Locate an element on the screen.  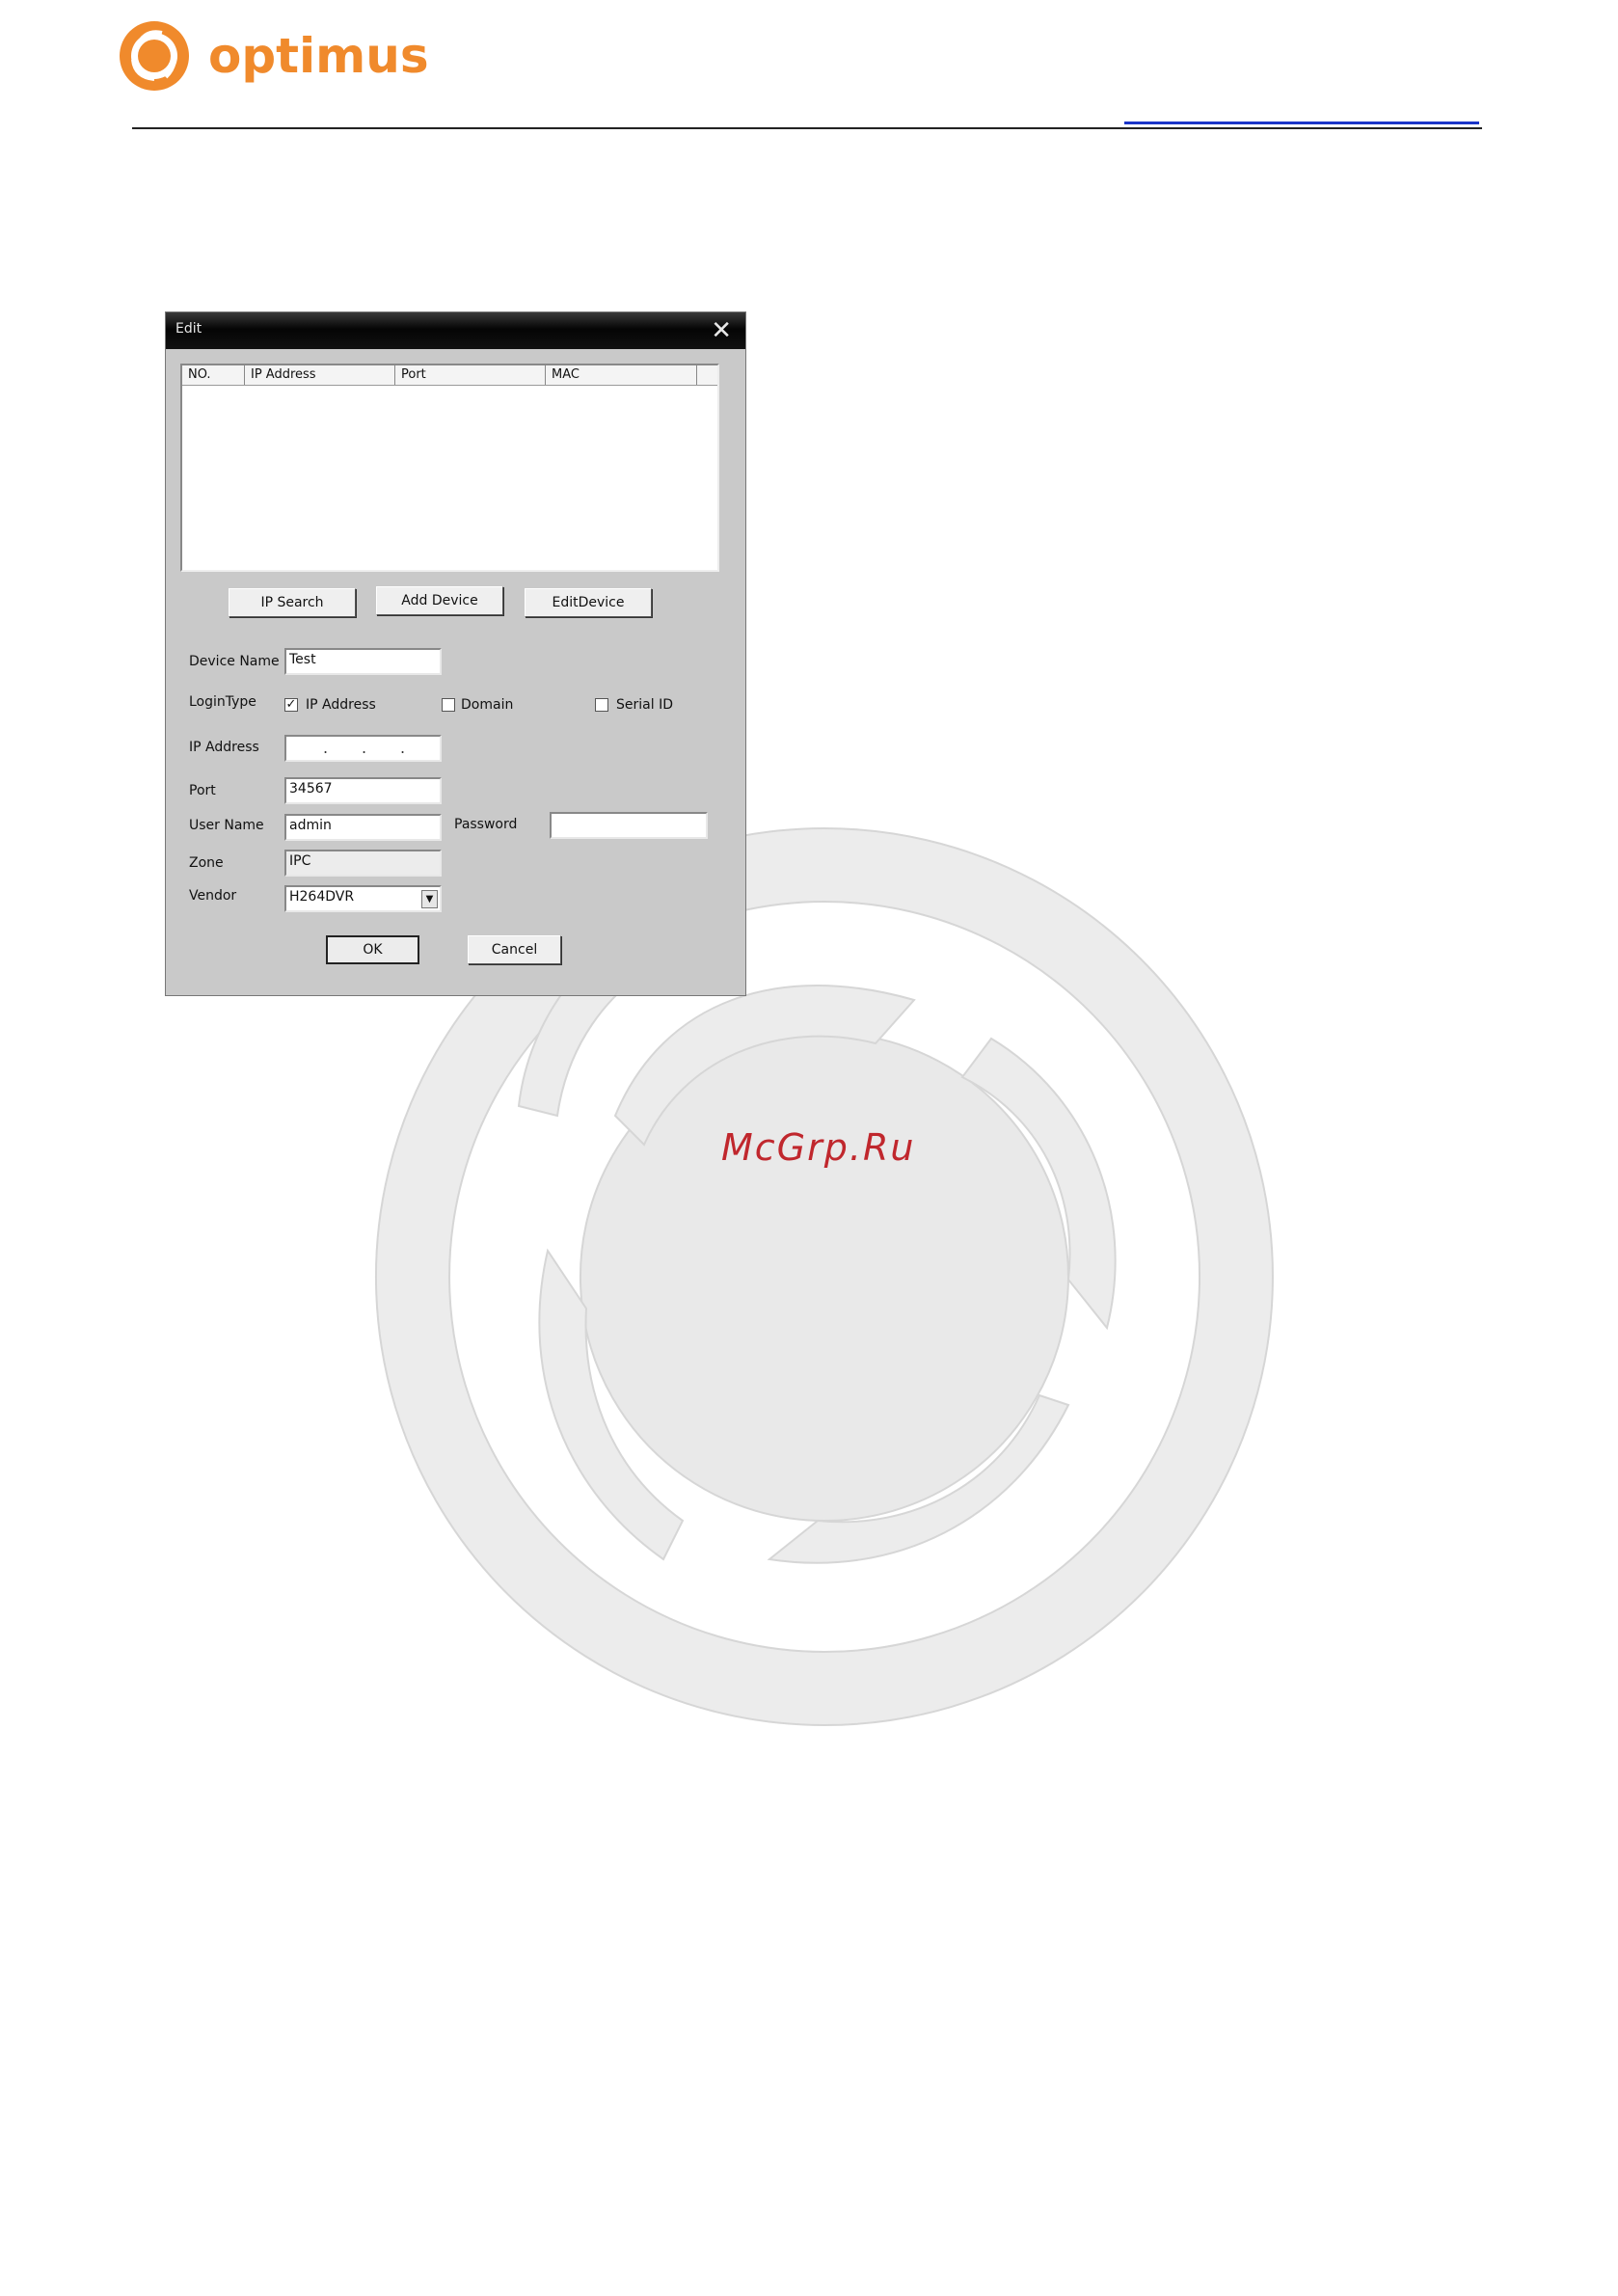
login-type-label: LoginType is located at coordinates (223, 702).